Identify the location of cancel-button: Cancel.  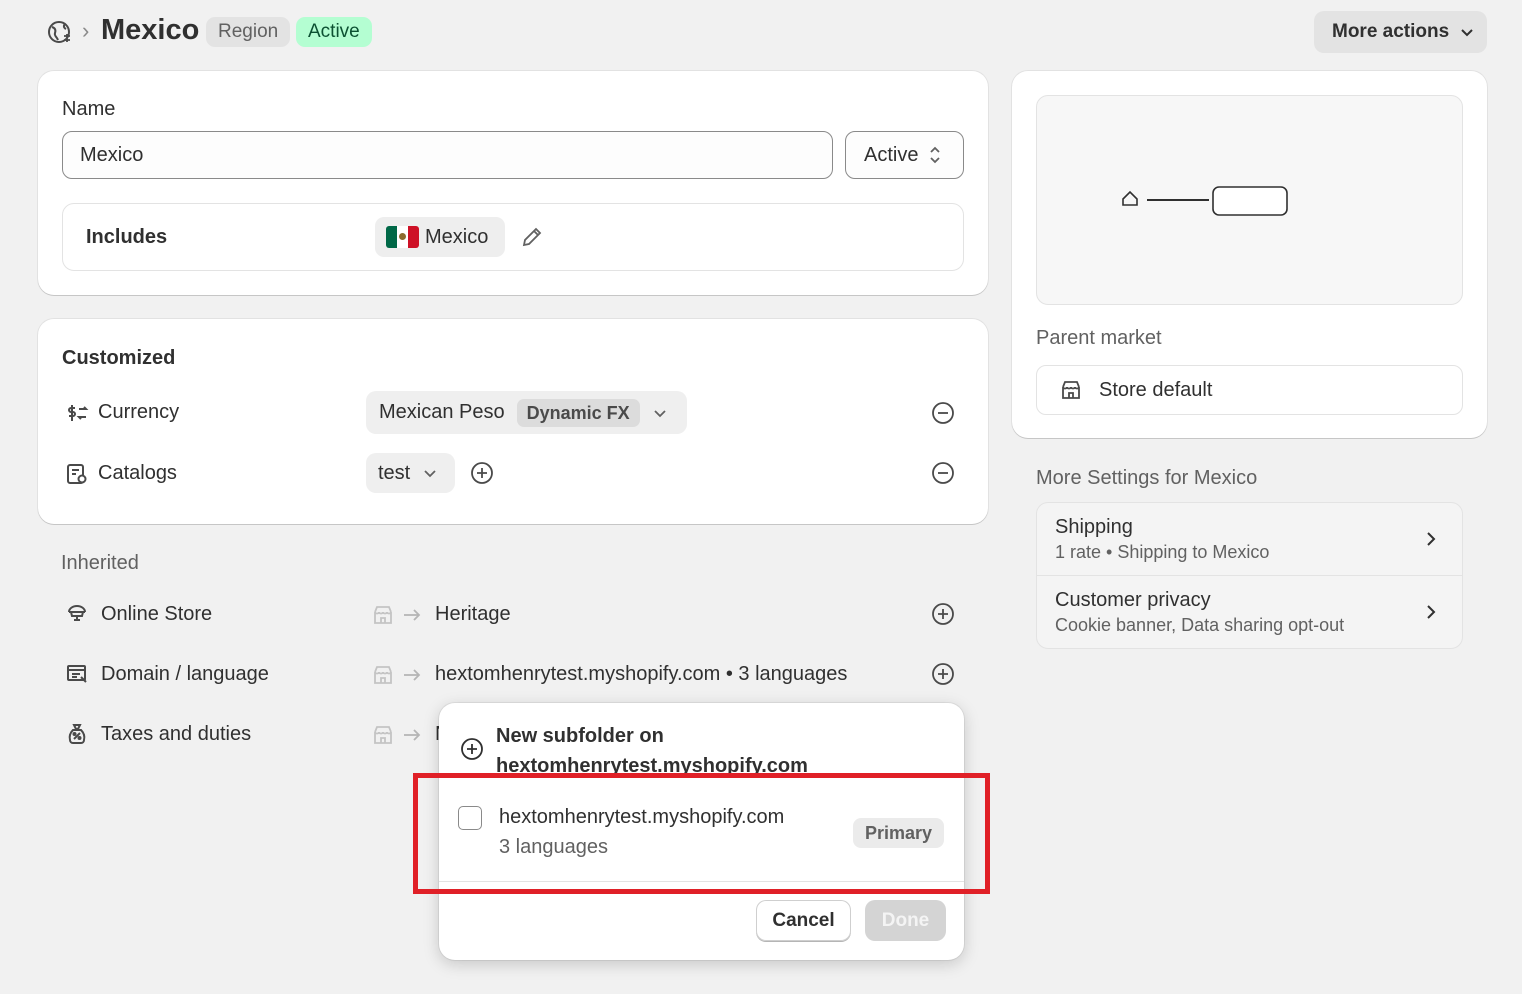
(803, 920).